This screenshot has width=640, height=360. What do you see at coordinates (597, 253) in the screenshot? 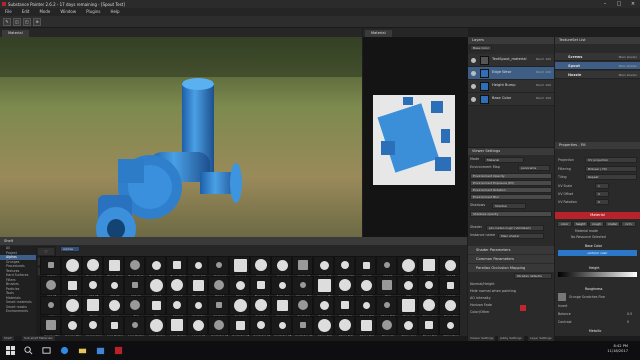
I see `base-color-swatch: uniform color` at bounding box center [597, 253].